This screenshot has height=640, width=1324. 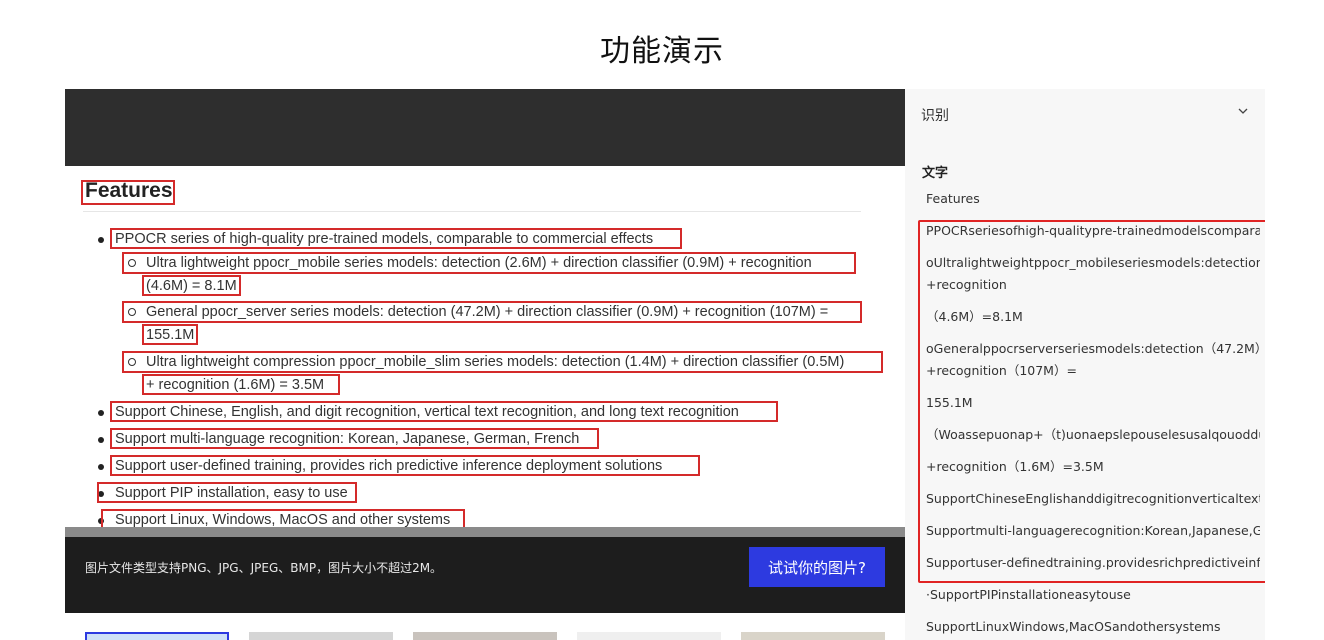 What do you see at coordinates (1028, 594) in the screenshot?
I see `result-line: ·SupportPIPinstallationeasytouse` at bounding box center [1028, 594].